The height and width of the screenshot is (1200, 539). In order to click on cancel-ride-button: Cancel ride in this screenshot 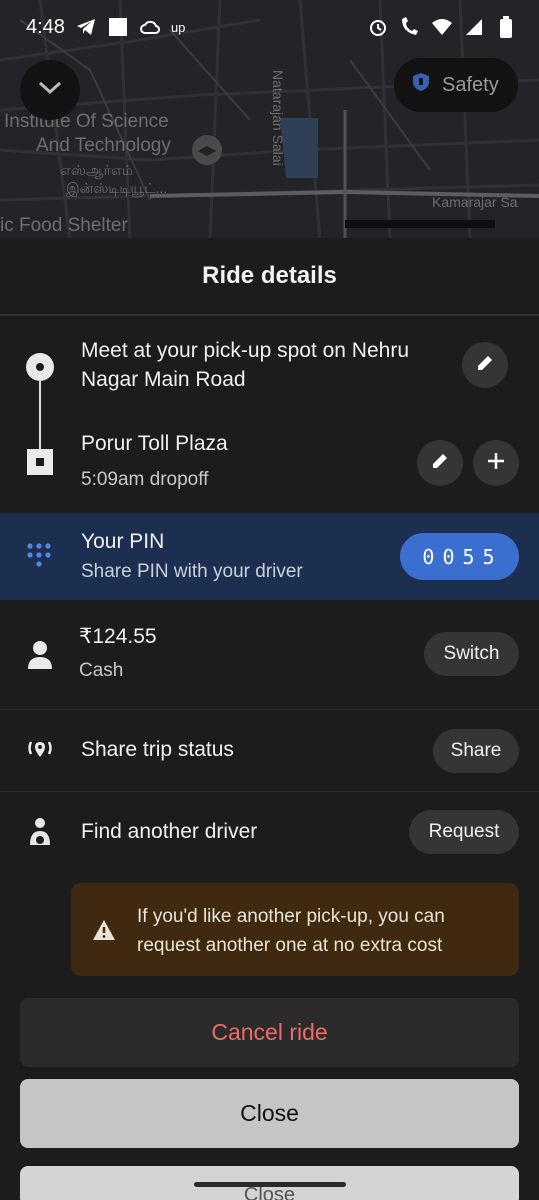, I will do `click(269, 1032)`.